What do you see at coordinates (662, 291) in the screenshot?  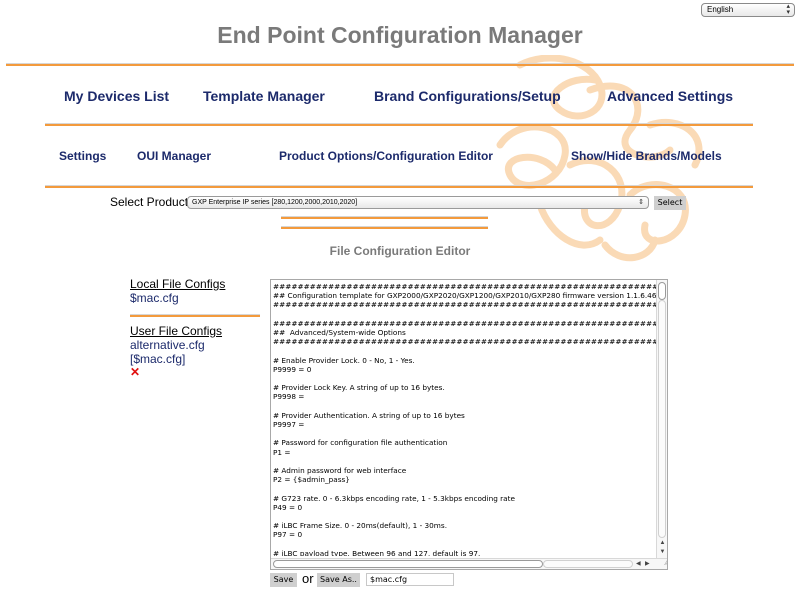 I see `vertical-scroll-thumb` at bounding box center [662, 291].